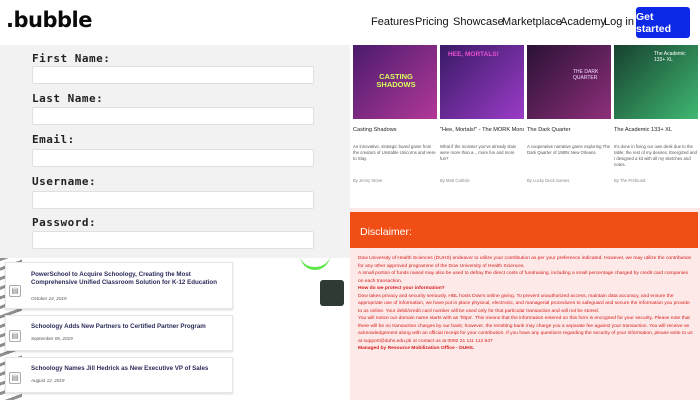  What do you see at coordinates (173, 116) in the screenshot?
I see `last-name-field` at bounding box center [173, 116].